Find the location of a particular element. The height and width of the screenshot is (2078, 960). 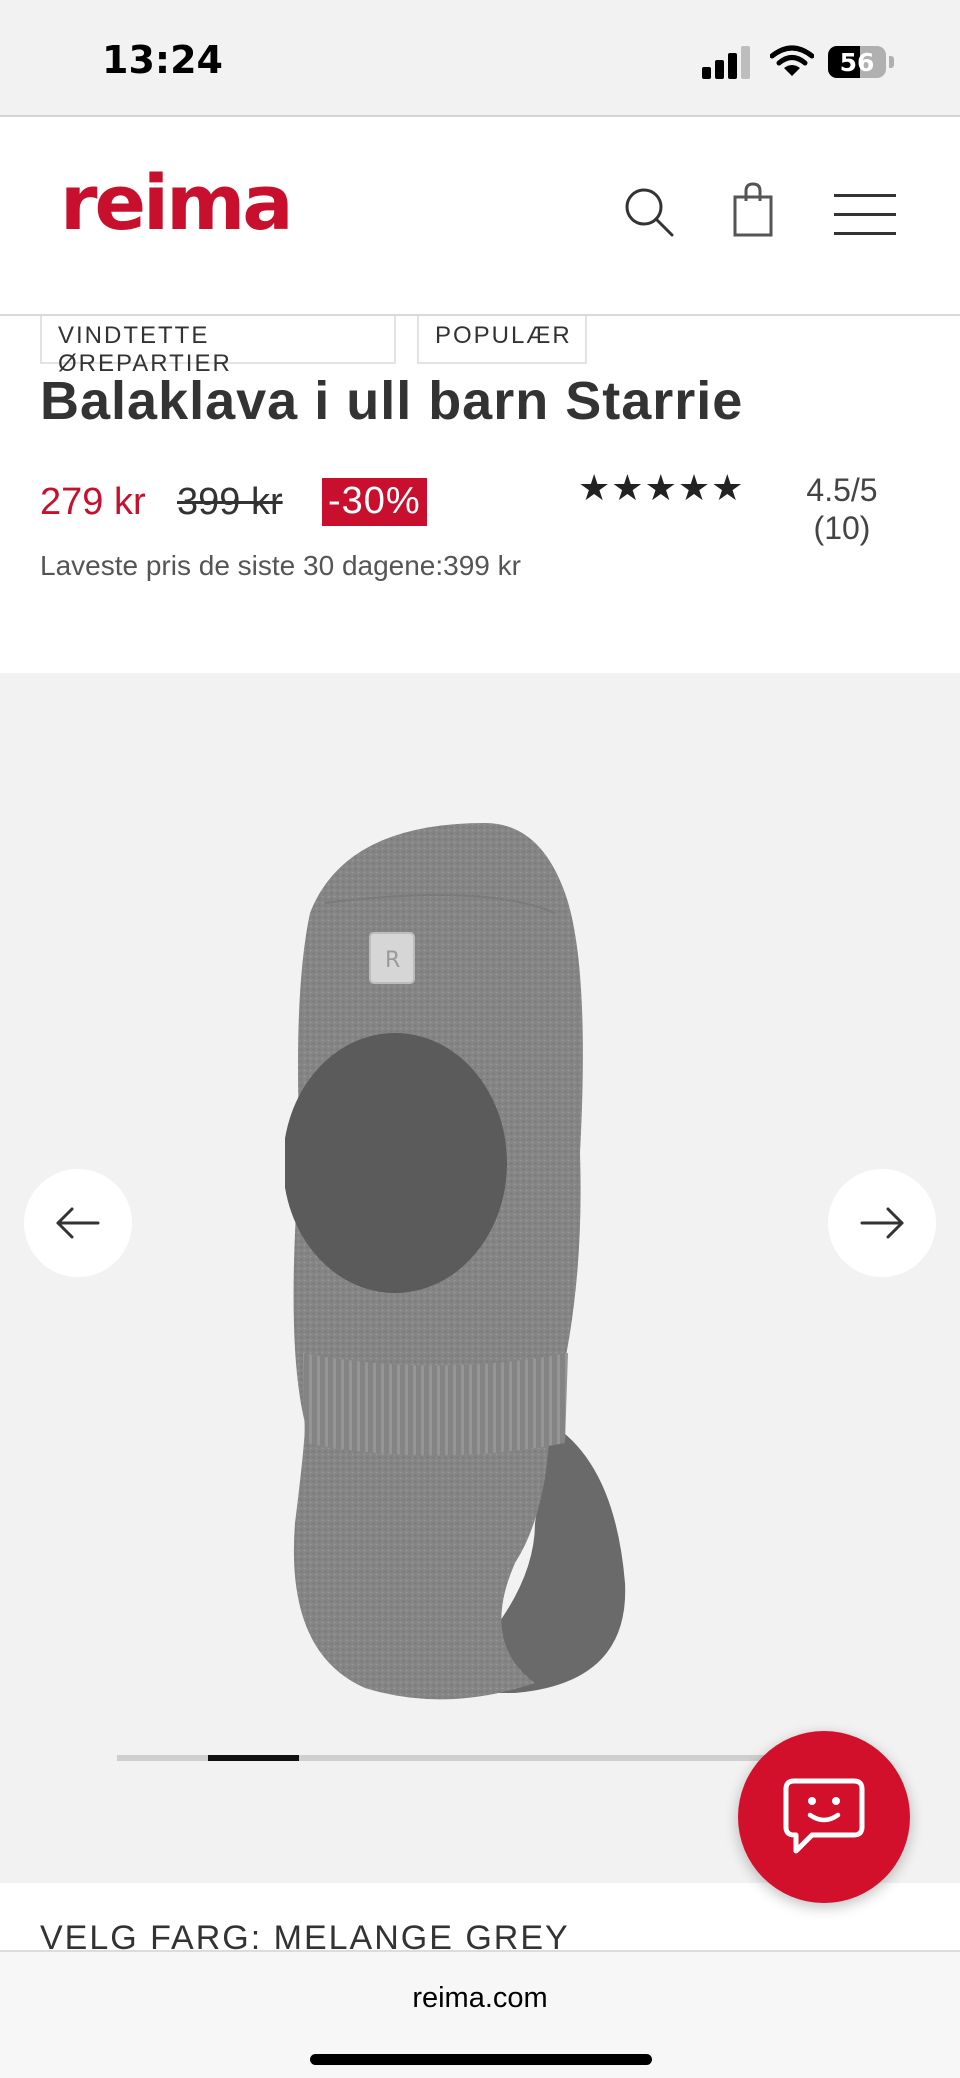

product-tag: VINDTETTE ØREPARTIER is located at coordinates (218, 346).